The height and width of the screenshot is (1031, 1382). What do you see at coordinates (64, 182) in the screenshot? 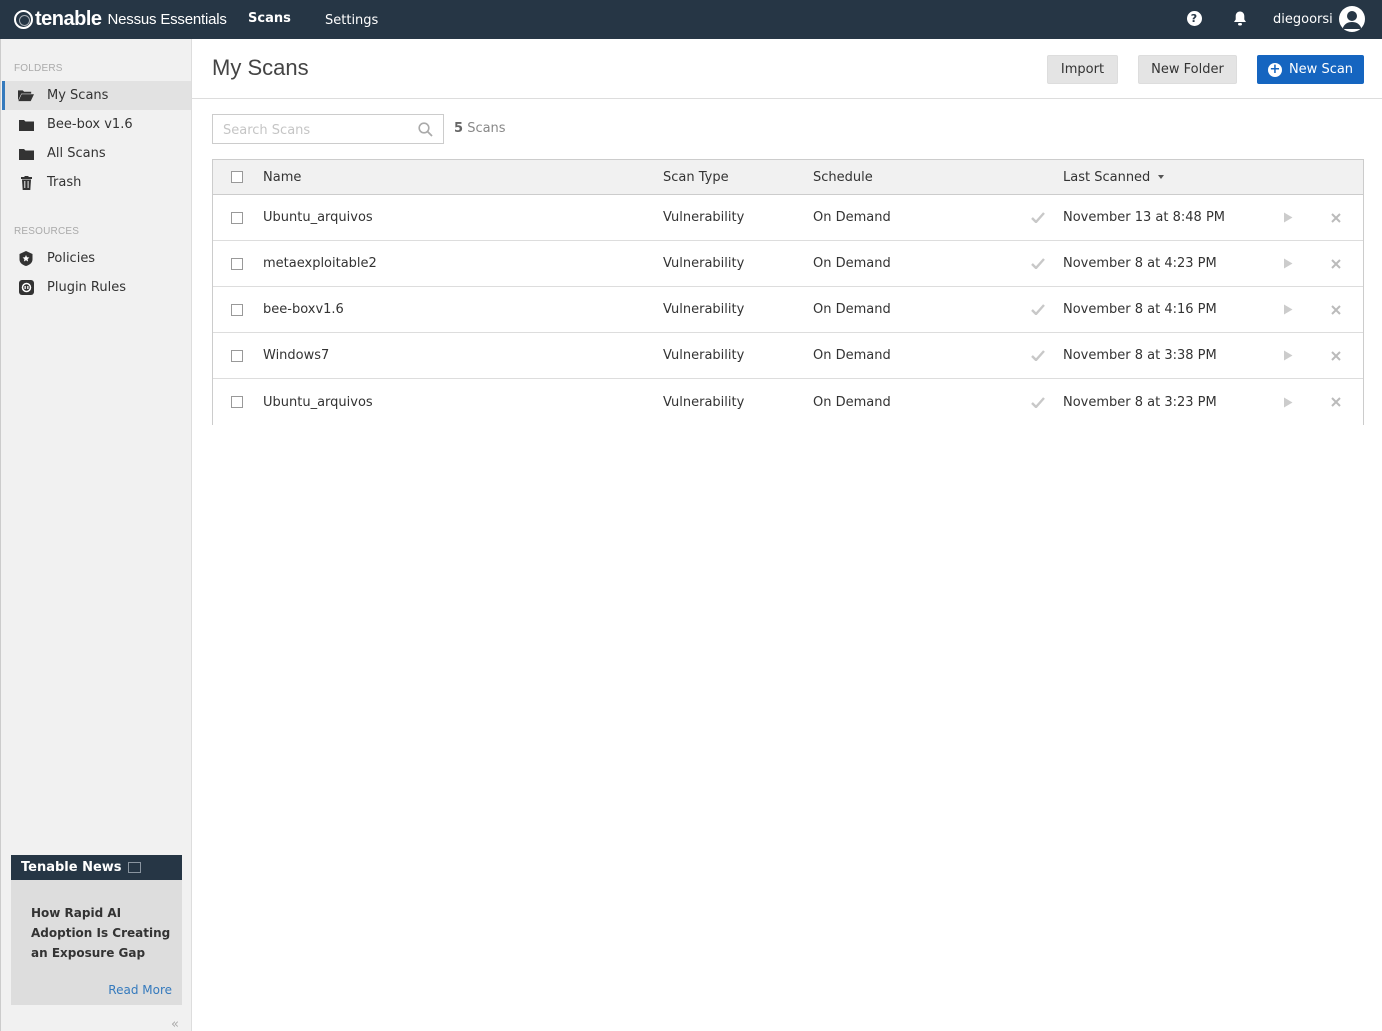
I see `sidebar-item-label: Trash` at bounding box center [64, 182].